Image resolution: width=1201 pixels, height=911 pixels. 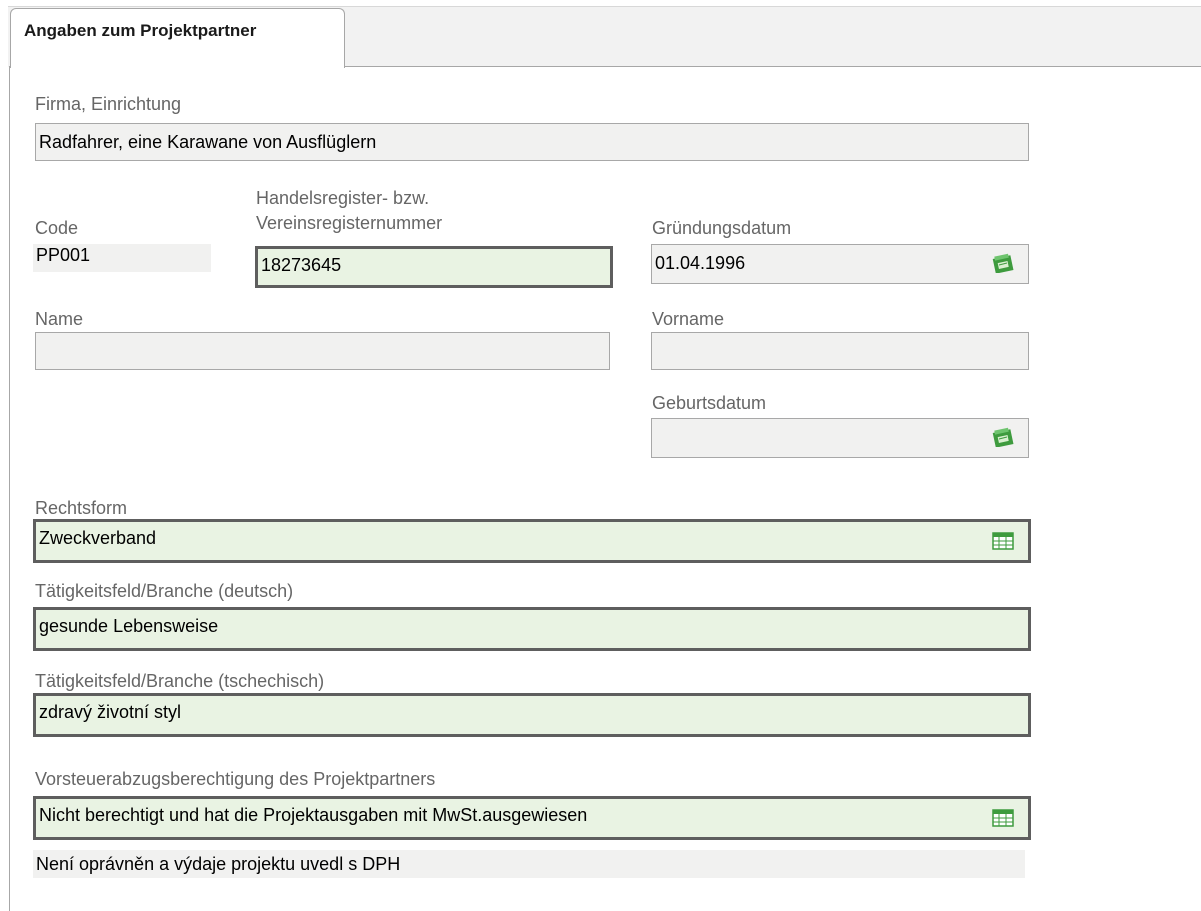 What do you see at coordinates (322, 351) in the screenshot?
I see `name-field` at bounding box center [322, 351].